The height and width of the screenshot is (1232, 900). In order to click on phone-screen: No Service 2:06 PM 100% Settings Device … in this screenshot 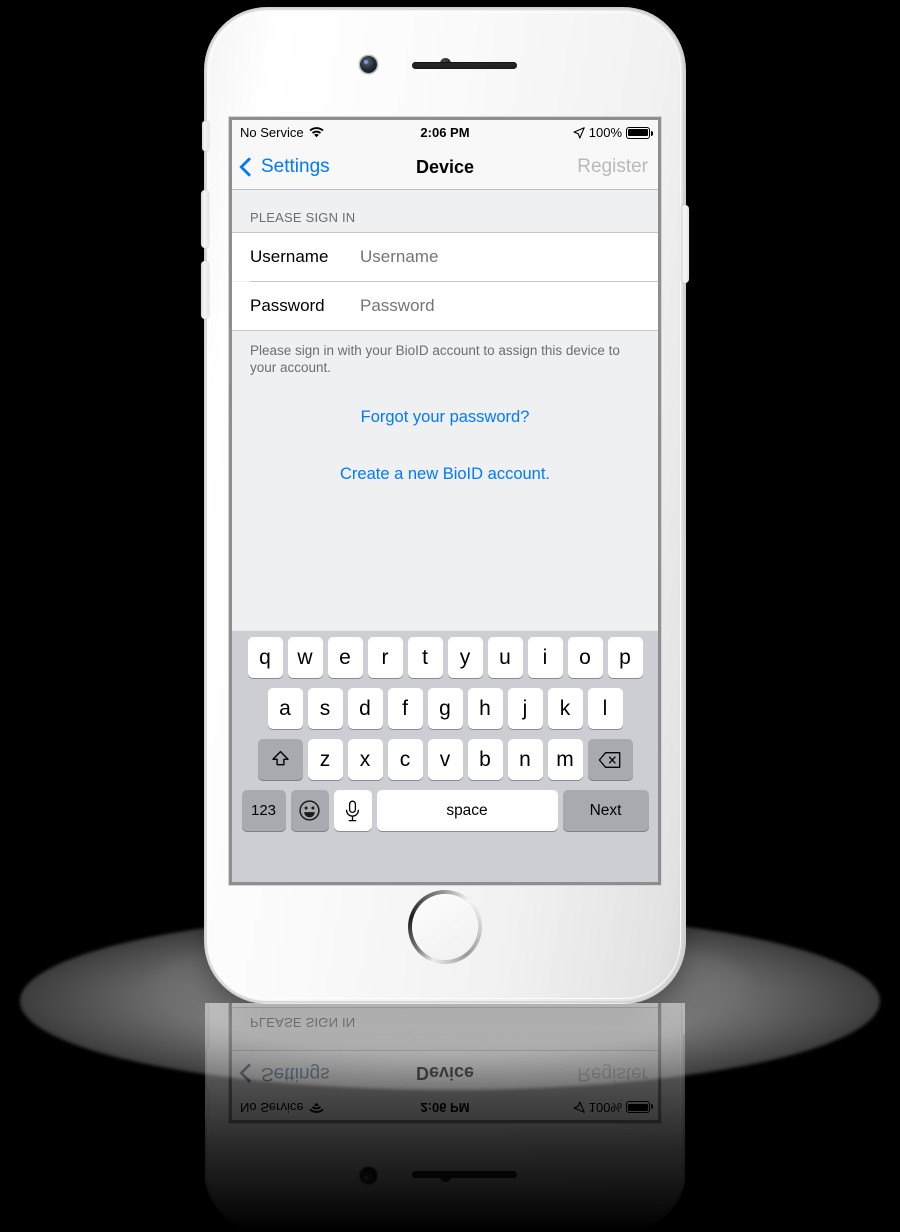, I will do `click(445, 1061)`.